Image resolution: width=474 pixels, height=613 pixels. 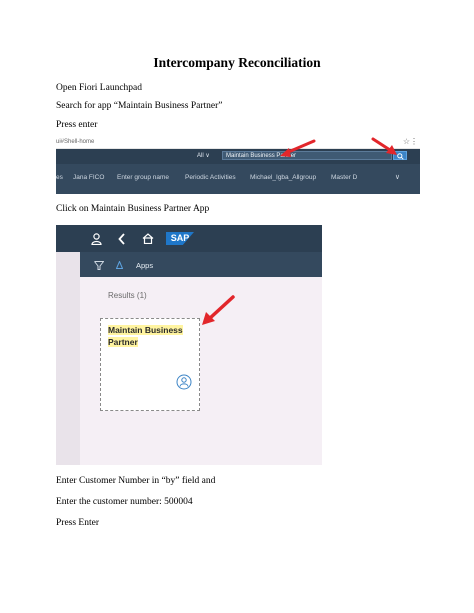 What do you see at coordinates (180, 238) in the screenshot?
I see `sap-logo: SAP` at bounding box center [180, 238].